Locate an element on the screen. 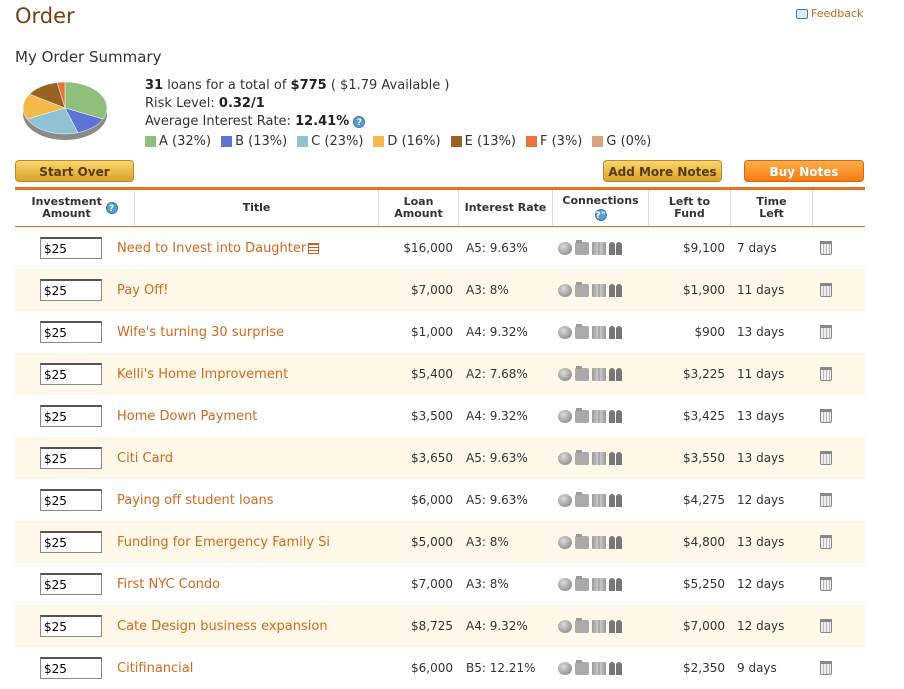 The width and height of the screenshot is (904, 689). rate-line: Average Interest Rate: 12.41% ? is located at coordinates (297, 122).